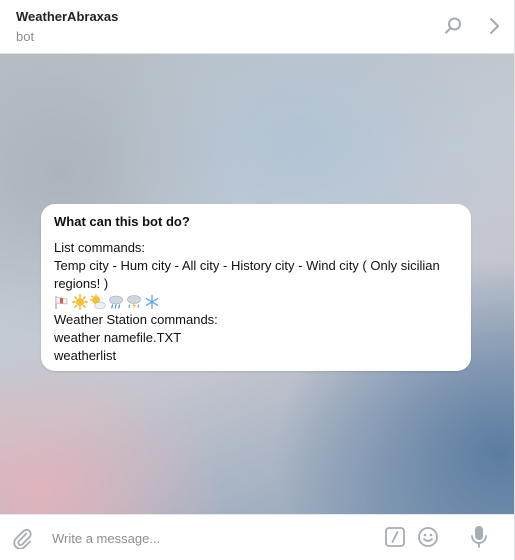 The height and width of the screenshot is (560, 515). Describe the element at coordinates (212, 538) in the screenshot. I see `message-input` at that location.